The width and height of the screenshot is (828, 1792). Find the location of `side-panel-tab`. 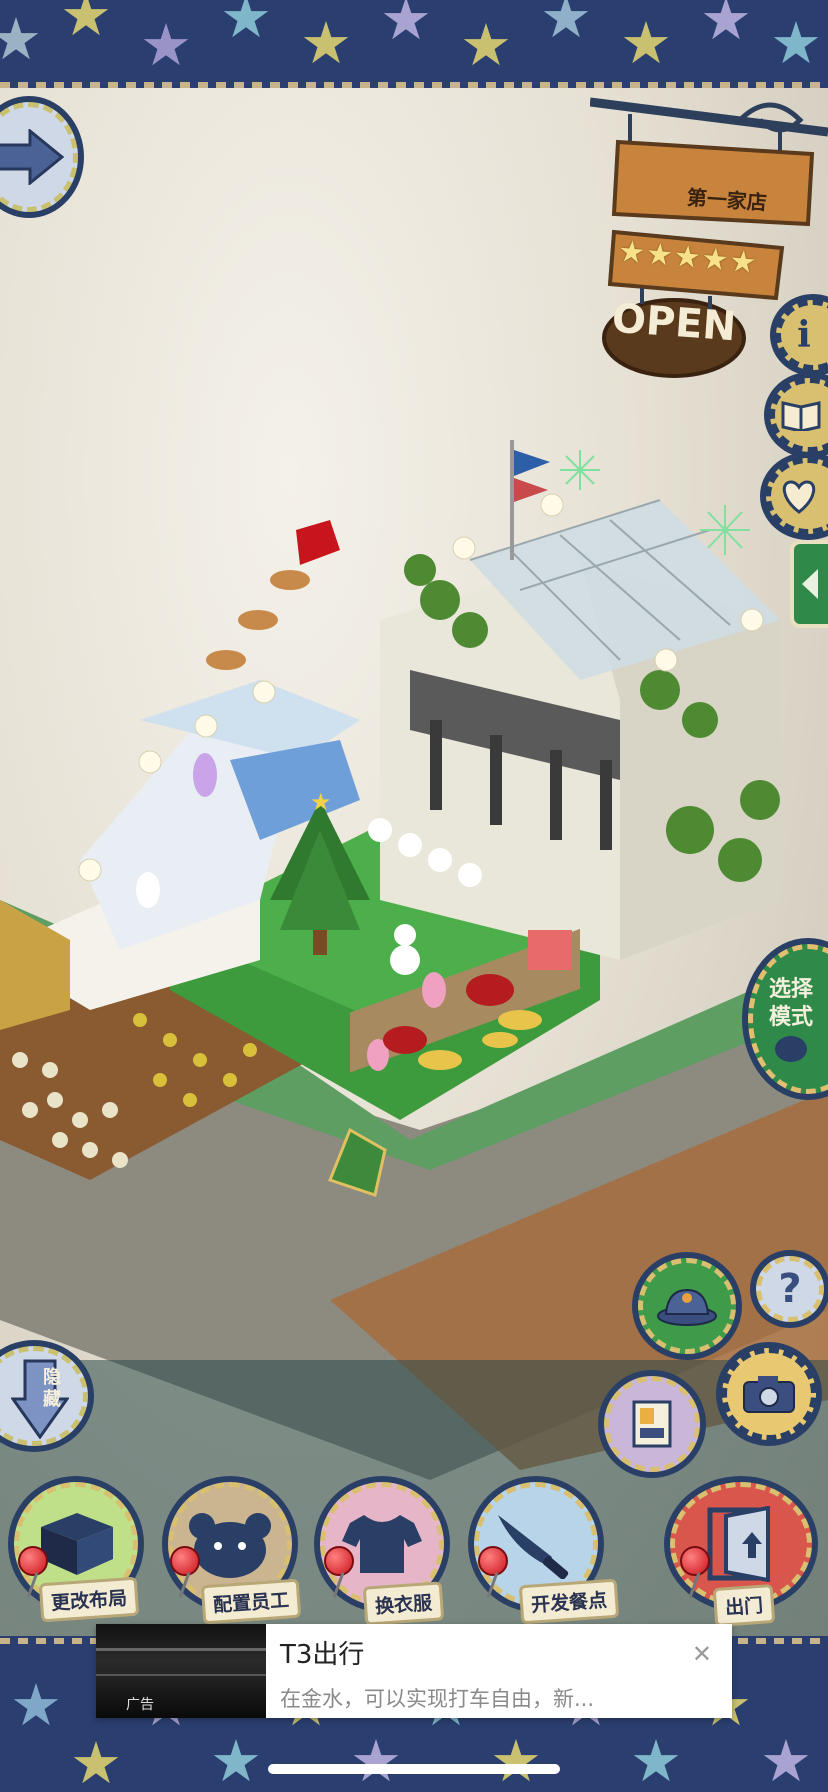

side-panel-tab is located at coordinates (809, 584).